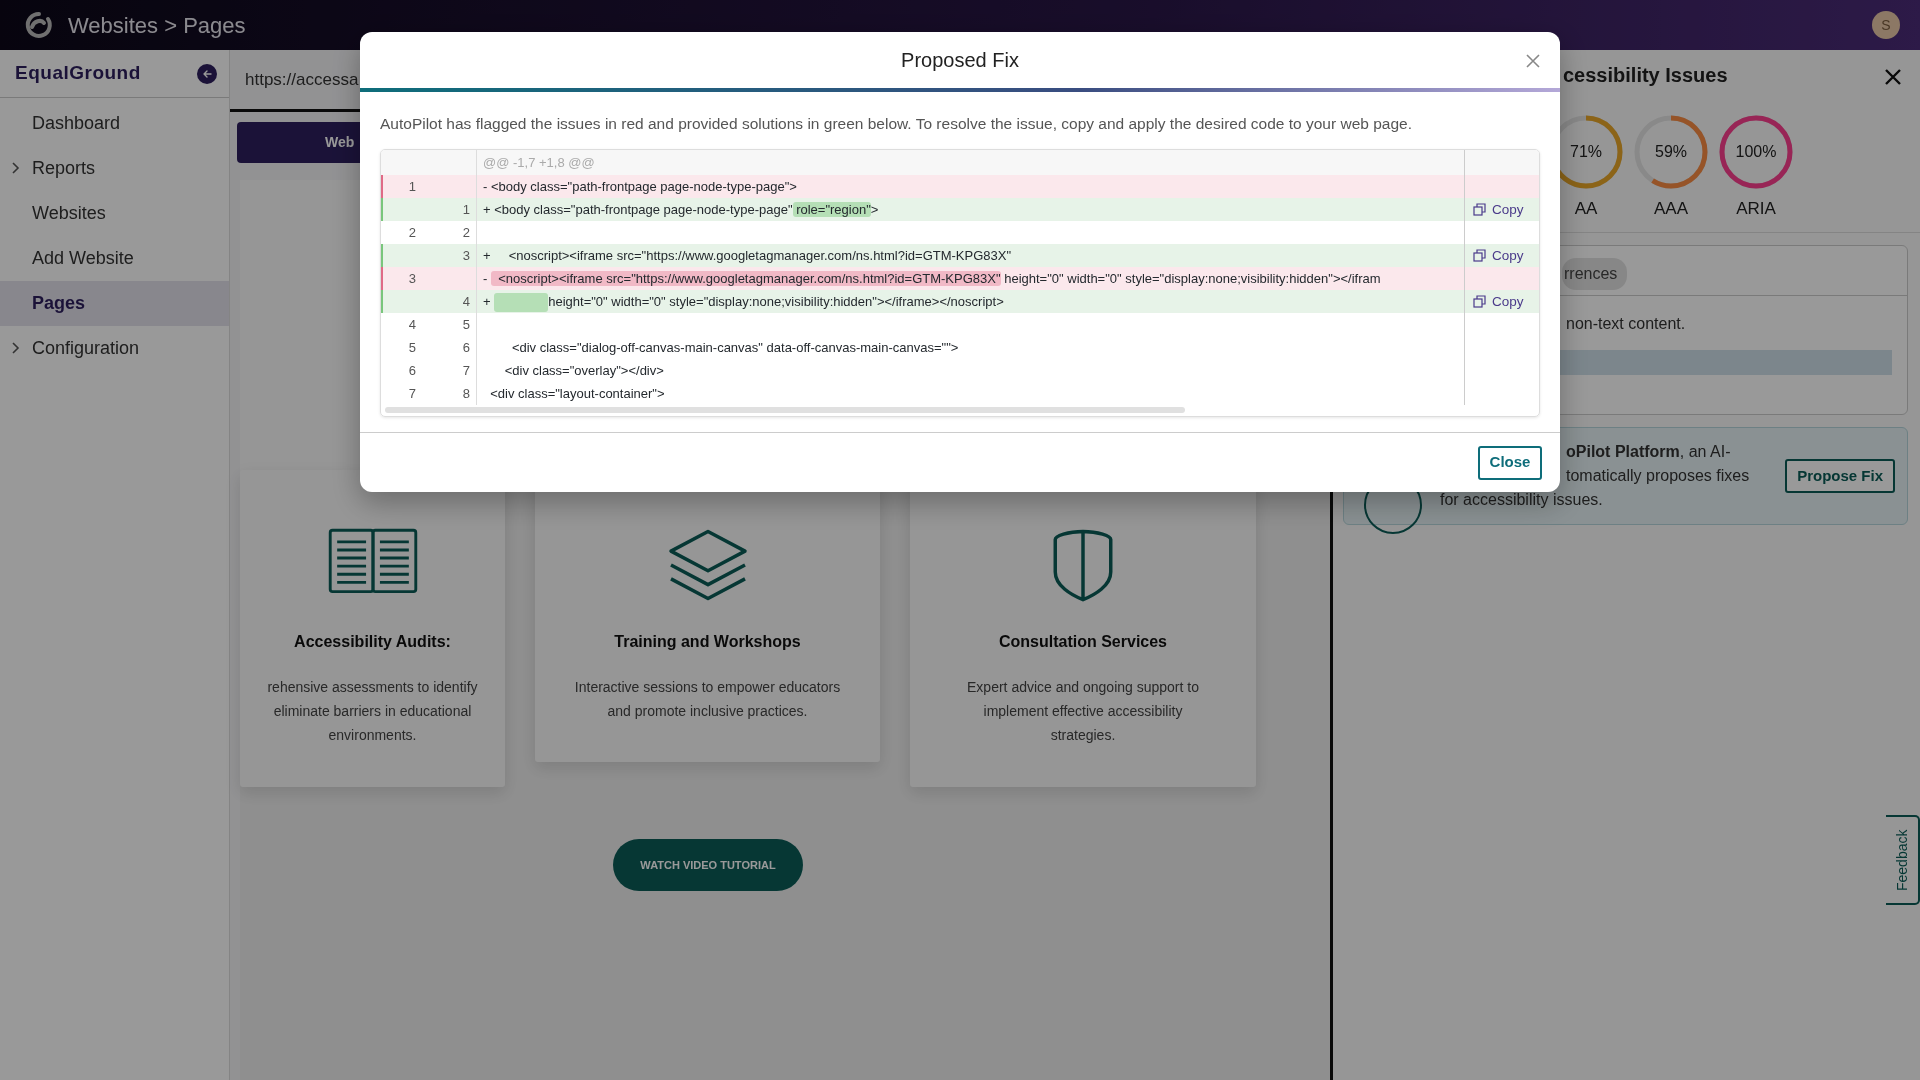  I want to click on code-line: <noscript><iframe src="https://www.googletagmanager.com/ns.html?id=GTM-KPG83X" height="0" width="0" style="display:none;visibility:hidden"></ifram, so click(935, 279).